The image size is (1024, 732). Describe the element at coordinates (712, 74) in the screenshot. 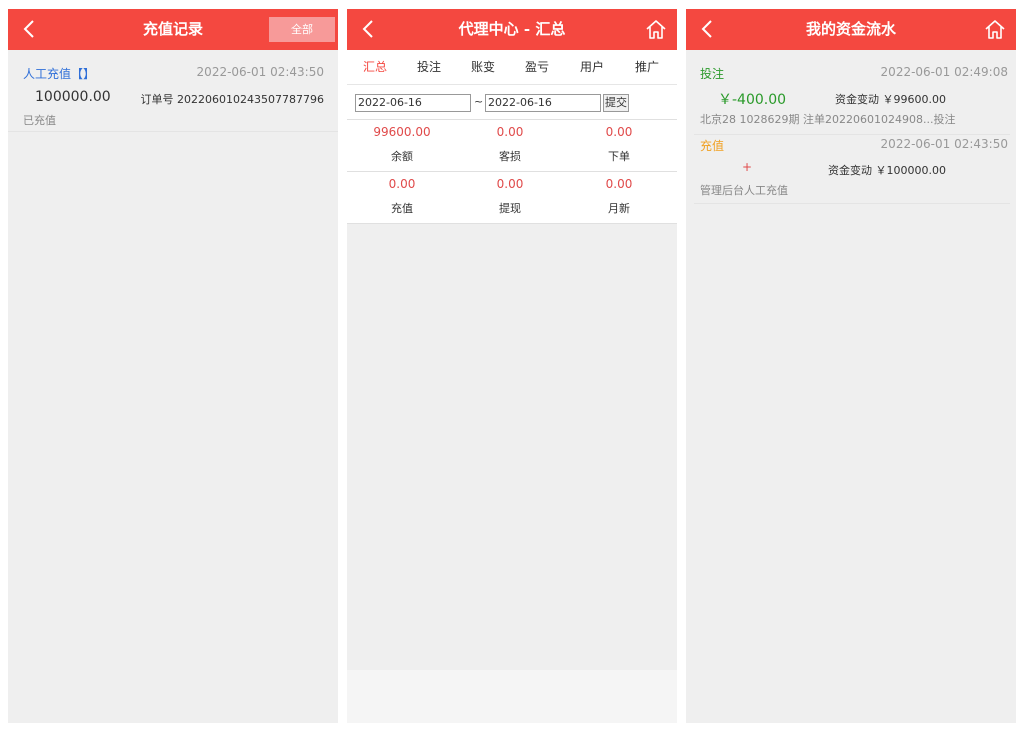

I see `flow-type: 投注` at that location.